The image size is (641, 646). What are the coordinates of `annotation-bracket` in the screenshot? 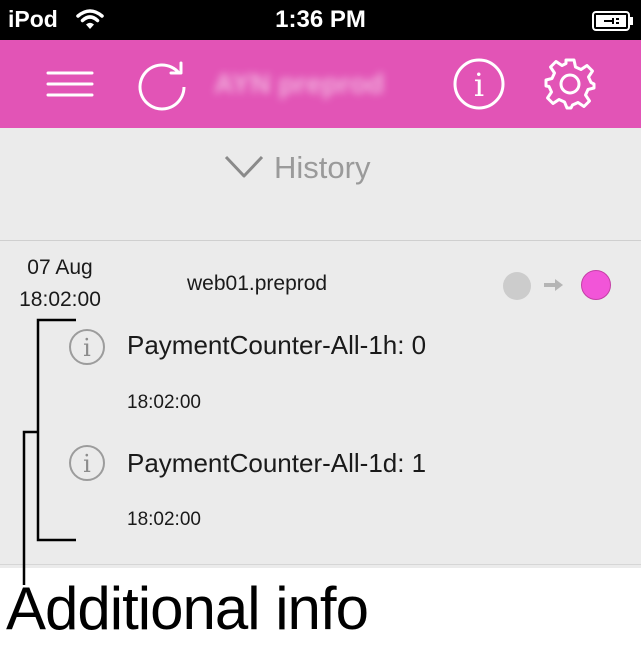 It's located at (49, 451).